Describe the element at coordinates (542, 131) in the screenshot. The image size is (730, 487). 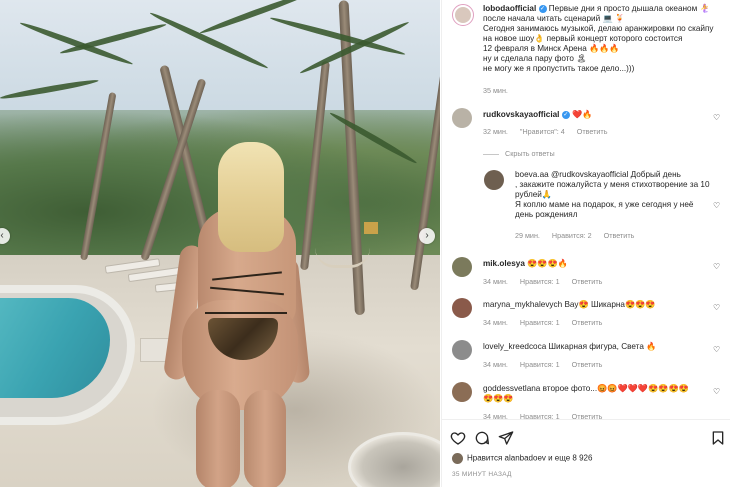
I see `comment-likes: "Нравится": 4` at that location.